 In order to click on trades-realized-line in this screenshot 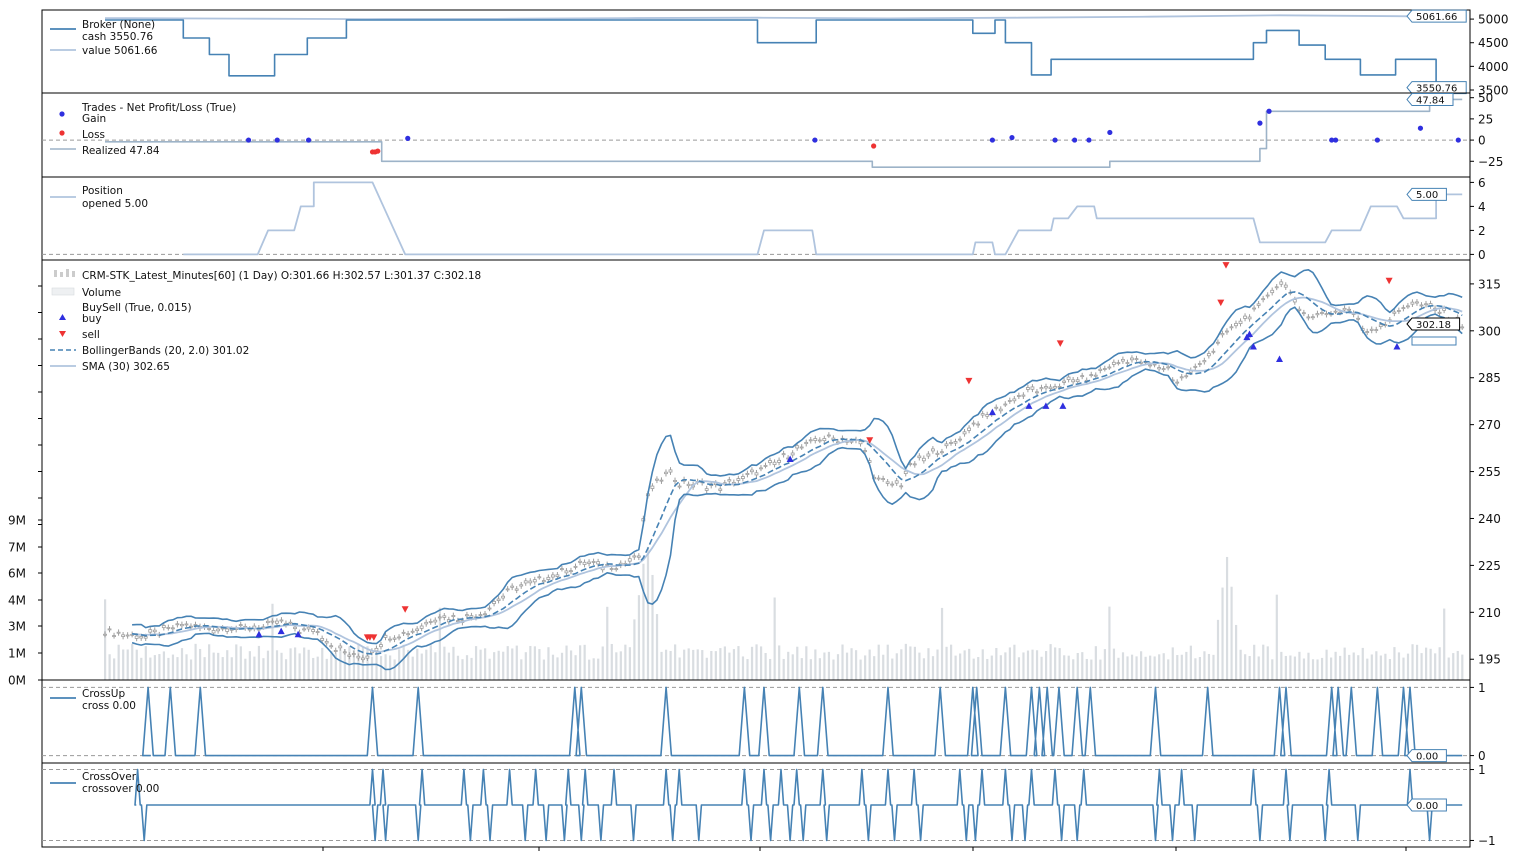, I will do `click(784, 133)`.